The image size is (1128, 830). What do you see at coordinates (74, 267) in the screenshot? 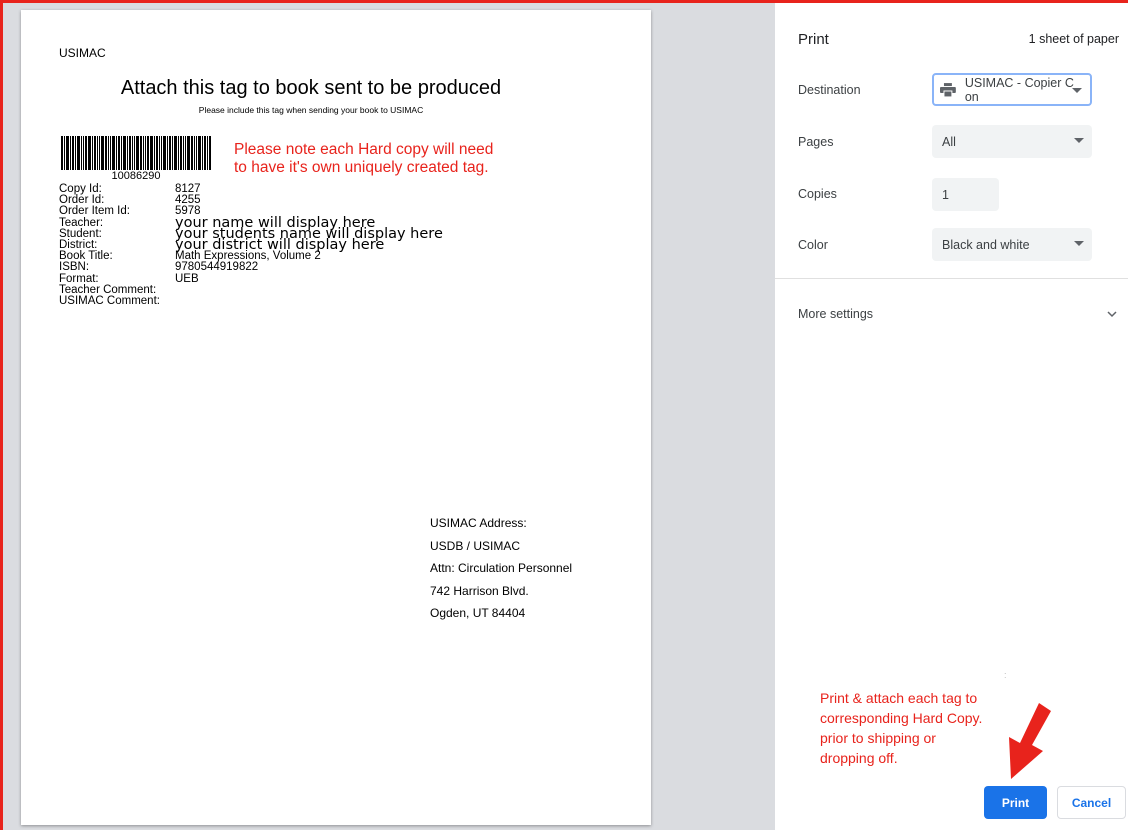
I see `field-label: ISBN:` at bounding box center [74, 267].